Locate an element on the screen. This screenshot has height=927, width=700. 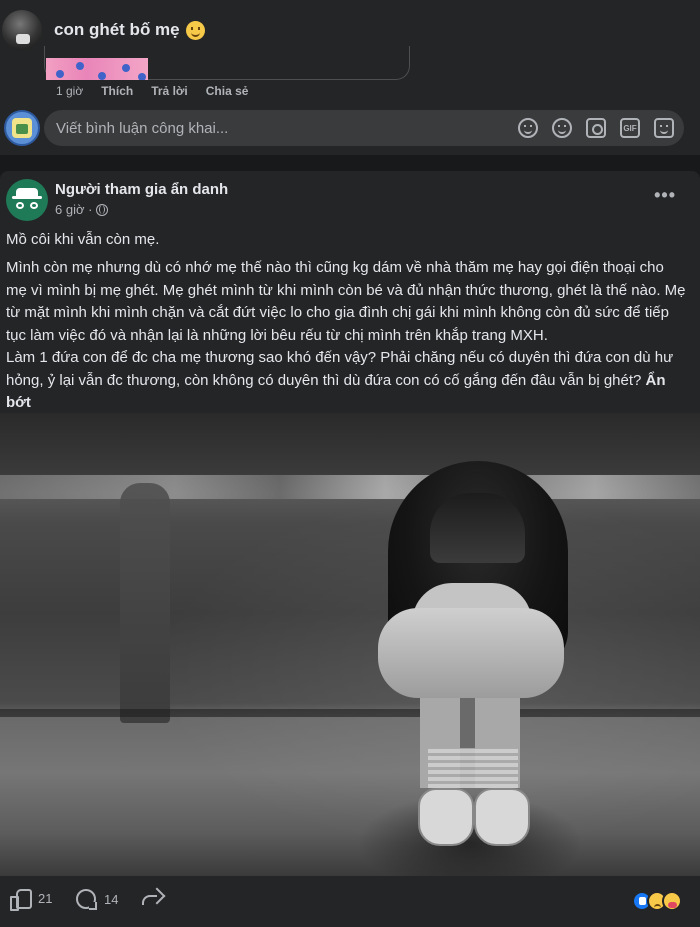
avatar-sticker-icon is located at coordinates (528, 128).